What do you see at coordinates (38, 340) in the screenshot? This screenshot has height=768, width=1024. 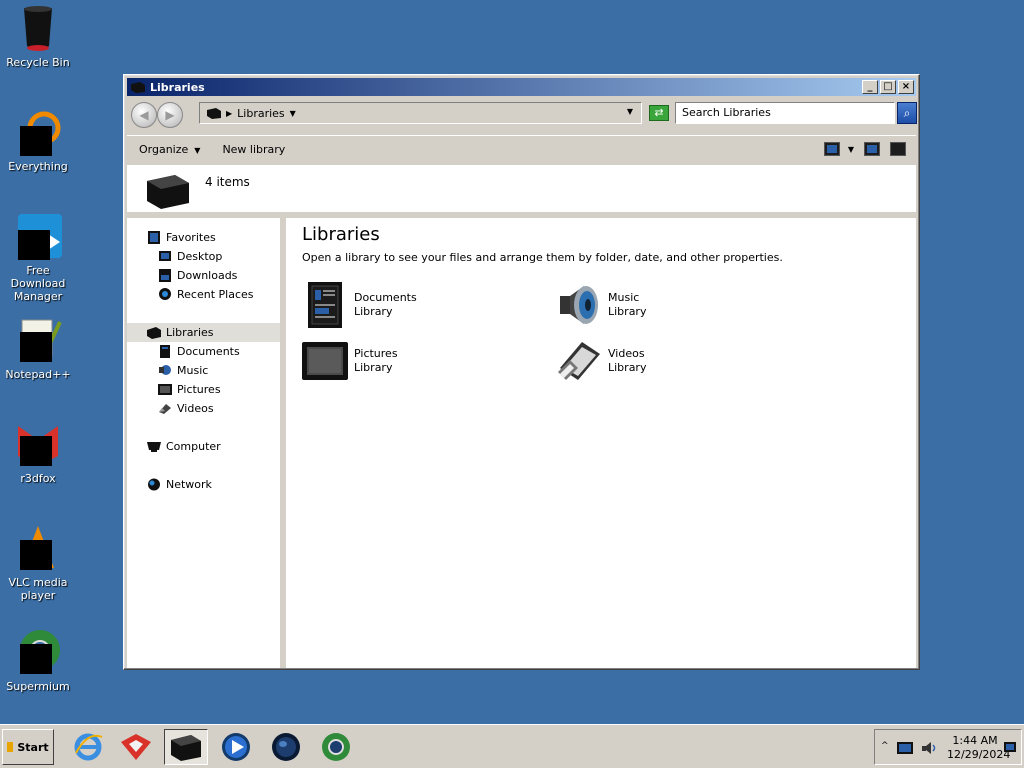 I see `notepad-plus-plus-icon` at bounding box center [38, 340].